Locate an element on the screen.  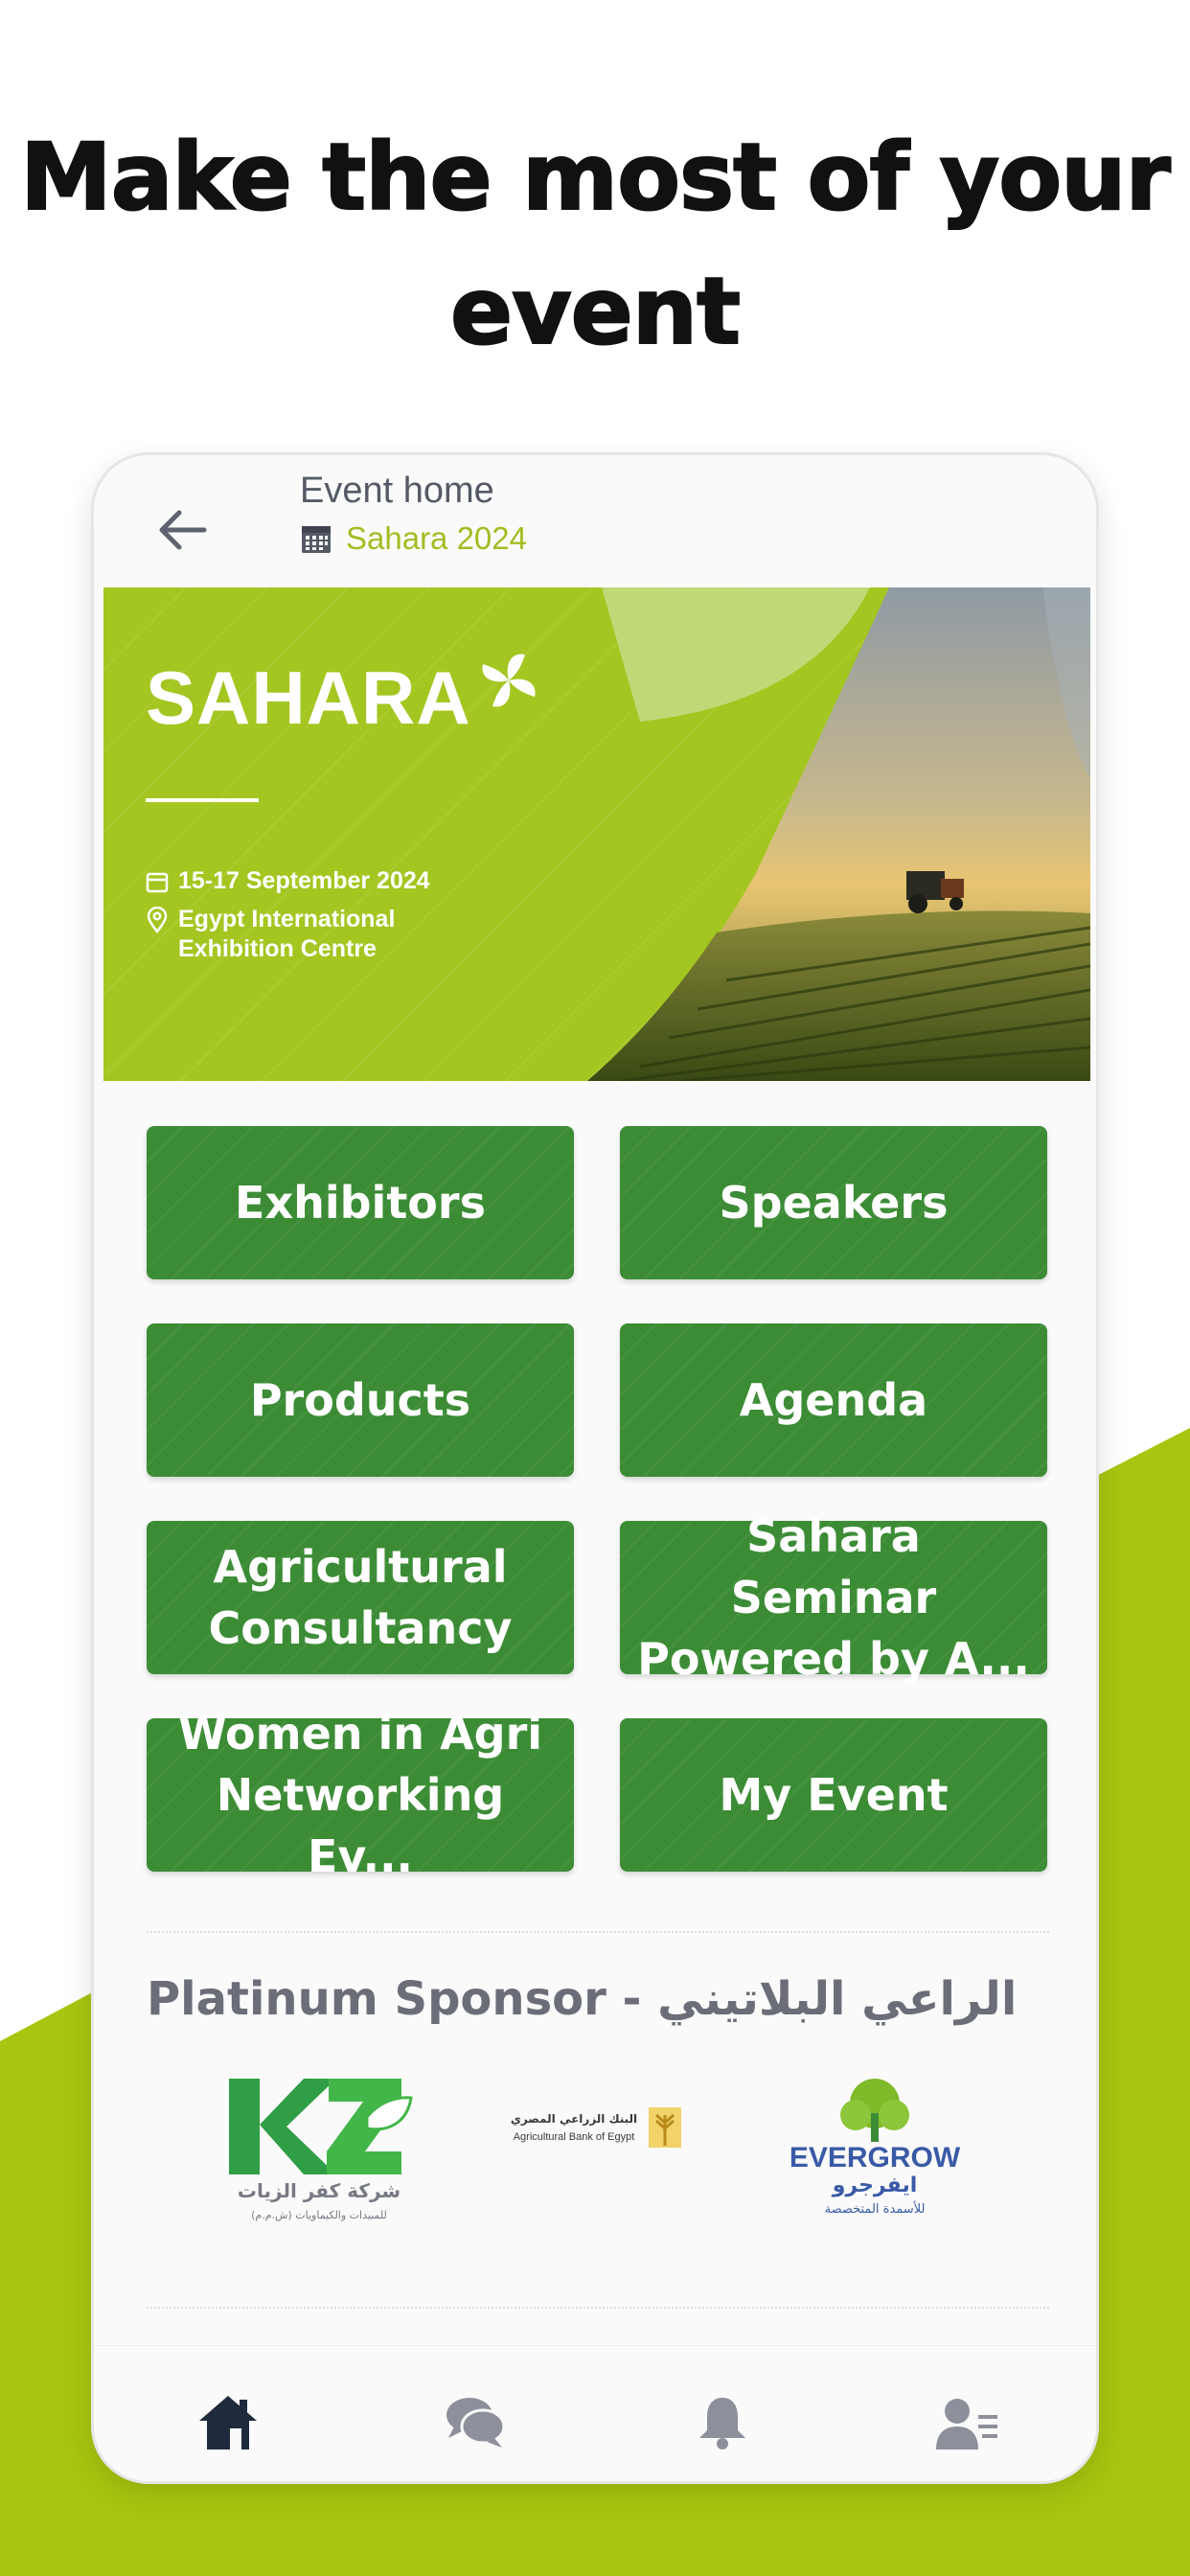
banner-divider is located at coordinates (203, 800).